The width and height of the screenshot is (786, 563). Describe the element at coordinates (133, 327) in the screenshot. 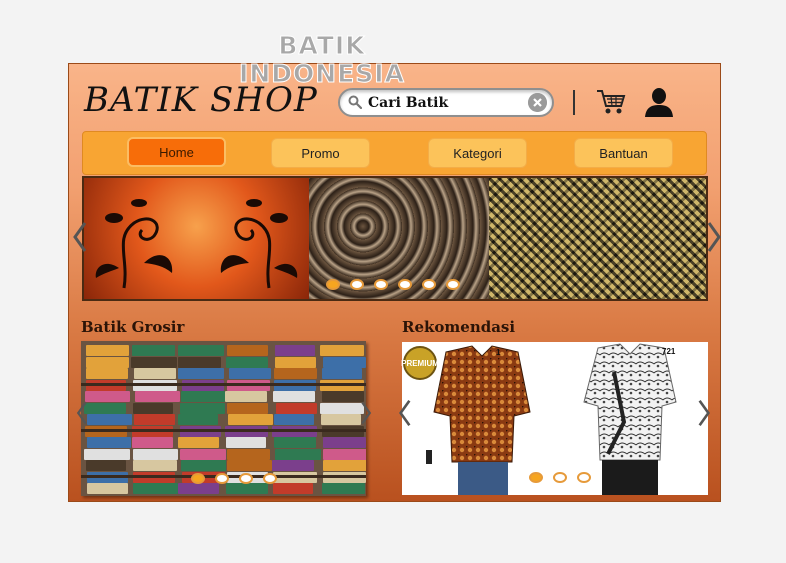

I see `grosir-title: Batik Grosir` at that location.